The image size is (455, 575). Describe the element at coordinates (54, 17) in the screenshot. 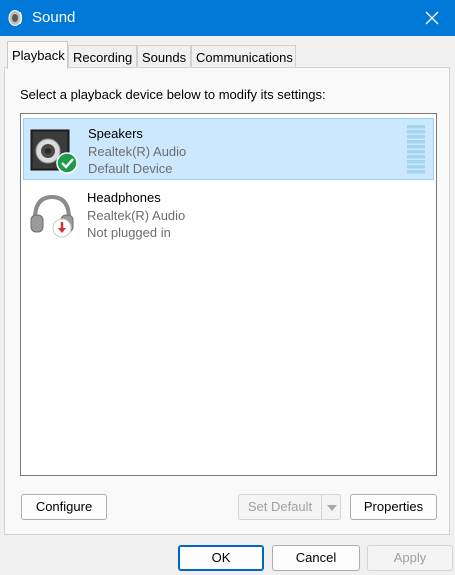

I see `window-title: Sound` at that location.